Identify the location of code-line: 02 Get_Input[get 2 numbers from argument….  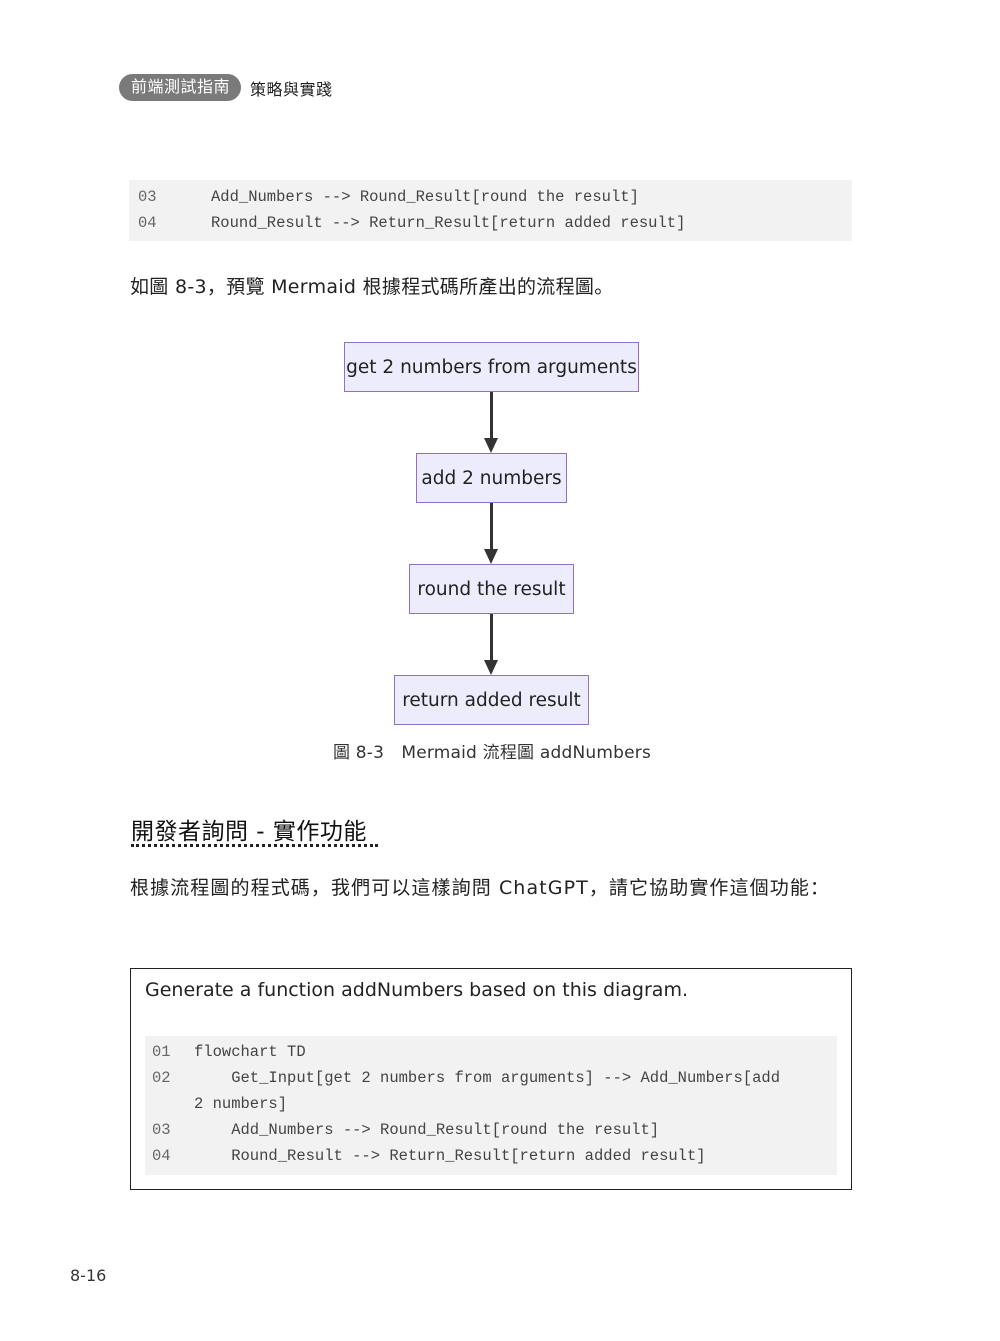
(491, 1078).